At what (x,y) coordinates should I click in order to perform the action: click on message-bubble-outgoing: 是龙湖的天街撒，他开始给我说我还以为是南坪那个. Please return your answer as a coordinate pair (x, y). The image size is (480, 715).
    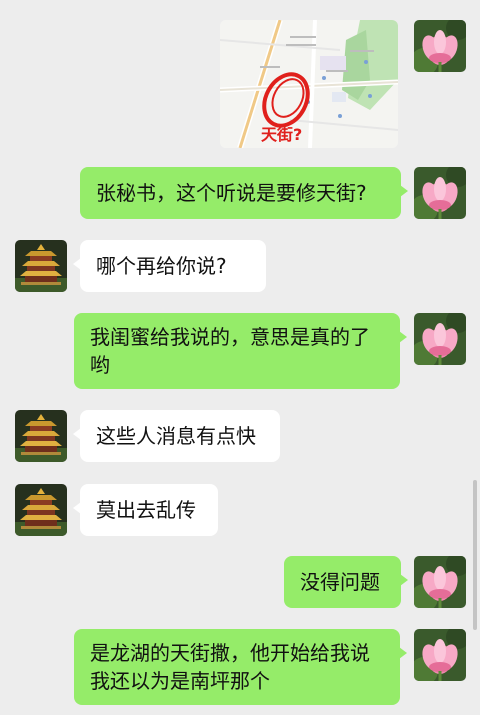
    Looking at the image, I should click on (240, 667).